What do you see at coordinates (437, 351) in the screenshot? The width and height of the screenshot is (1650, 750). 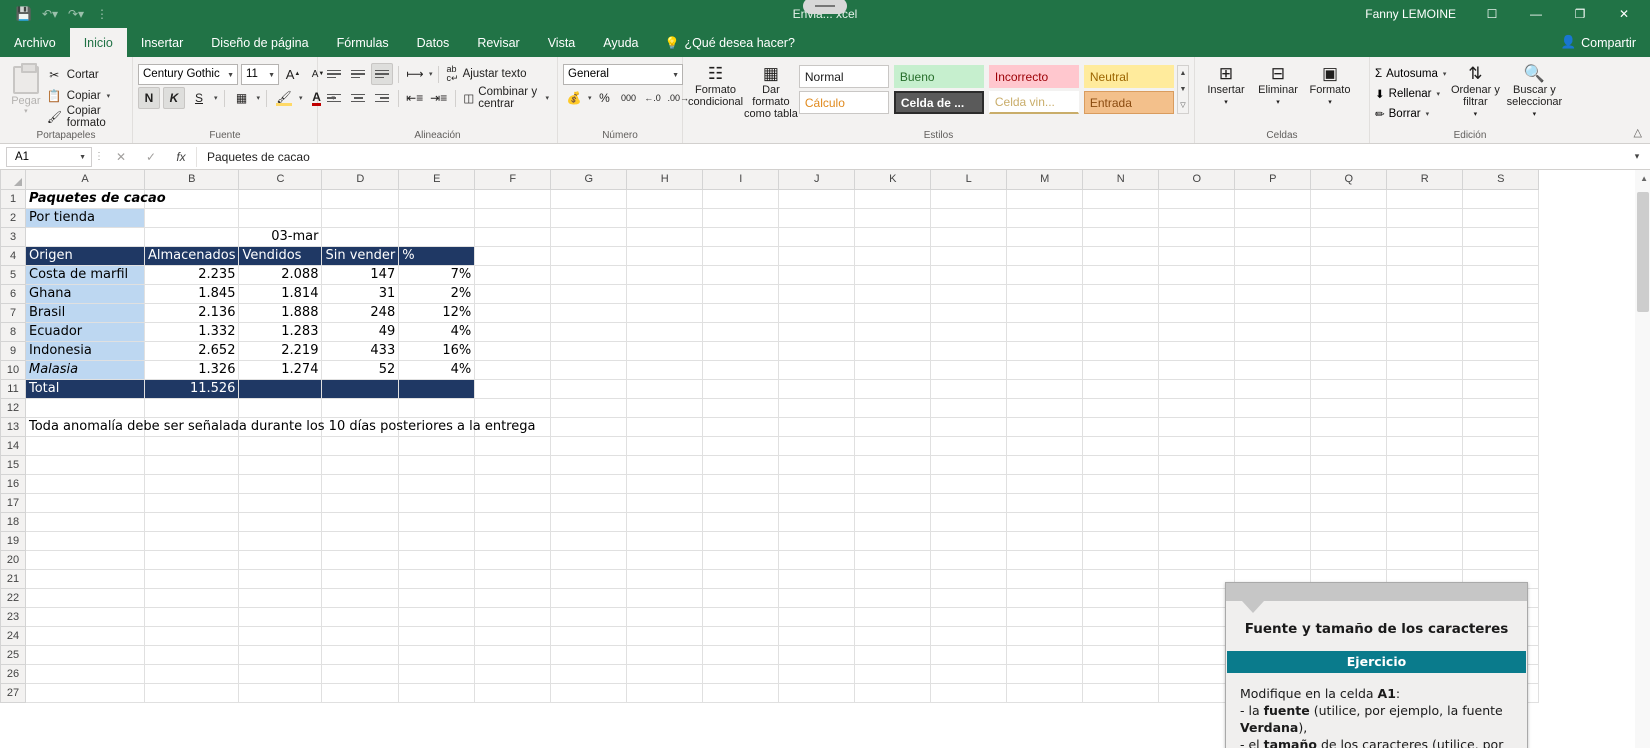 I see `cell-E9: 16%` at bounding box center [437, 351].